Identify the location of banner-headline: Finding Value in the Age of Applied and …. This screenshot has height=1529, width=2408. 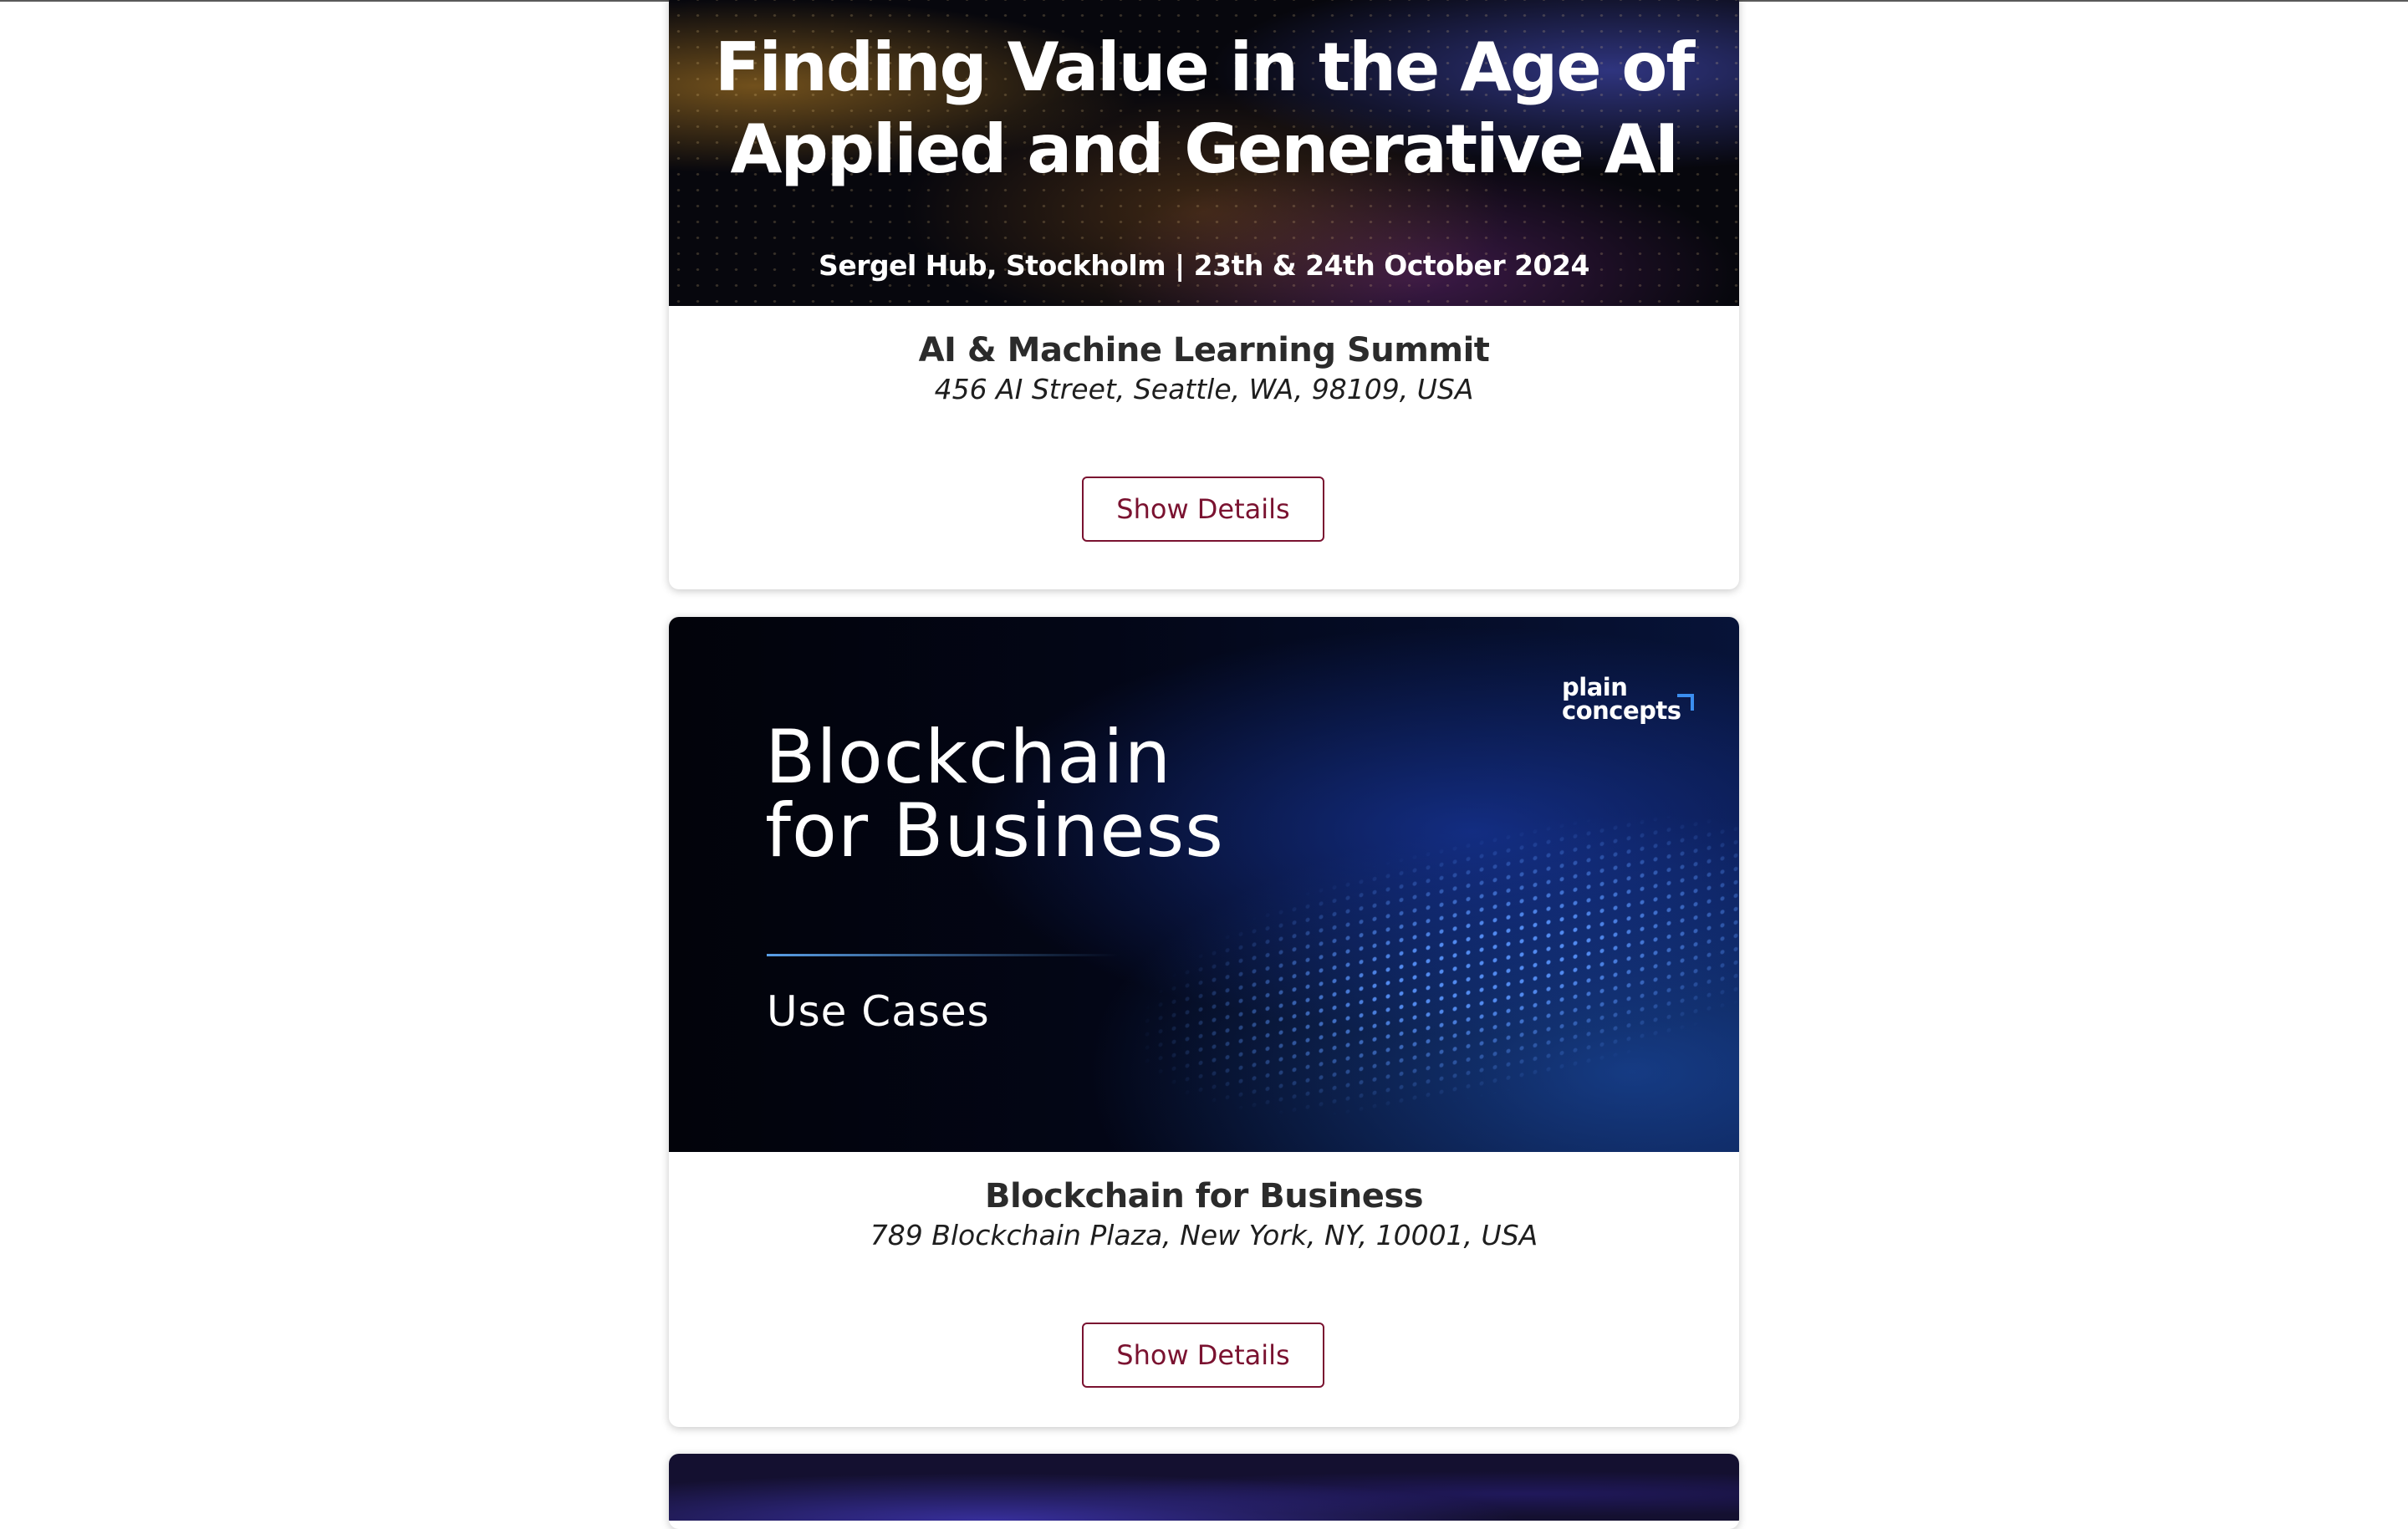
(1204, 109).